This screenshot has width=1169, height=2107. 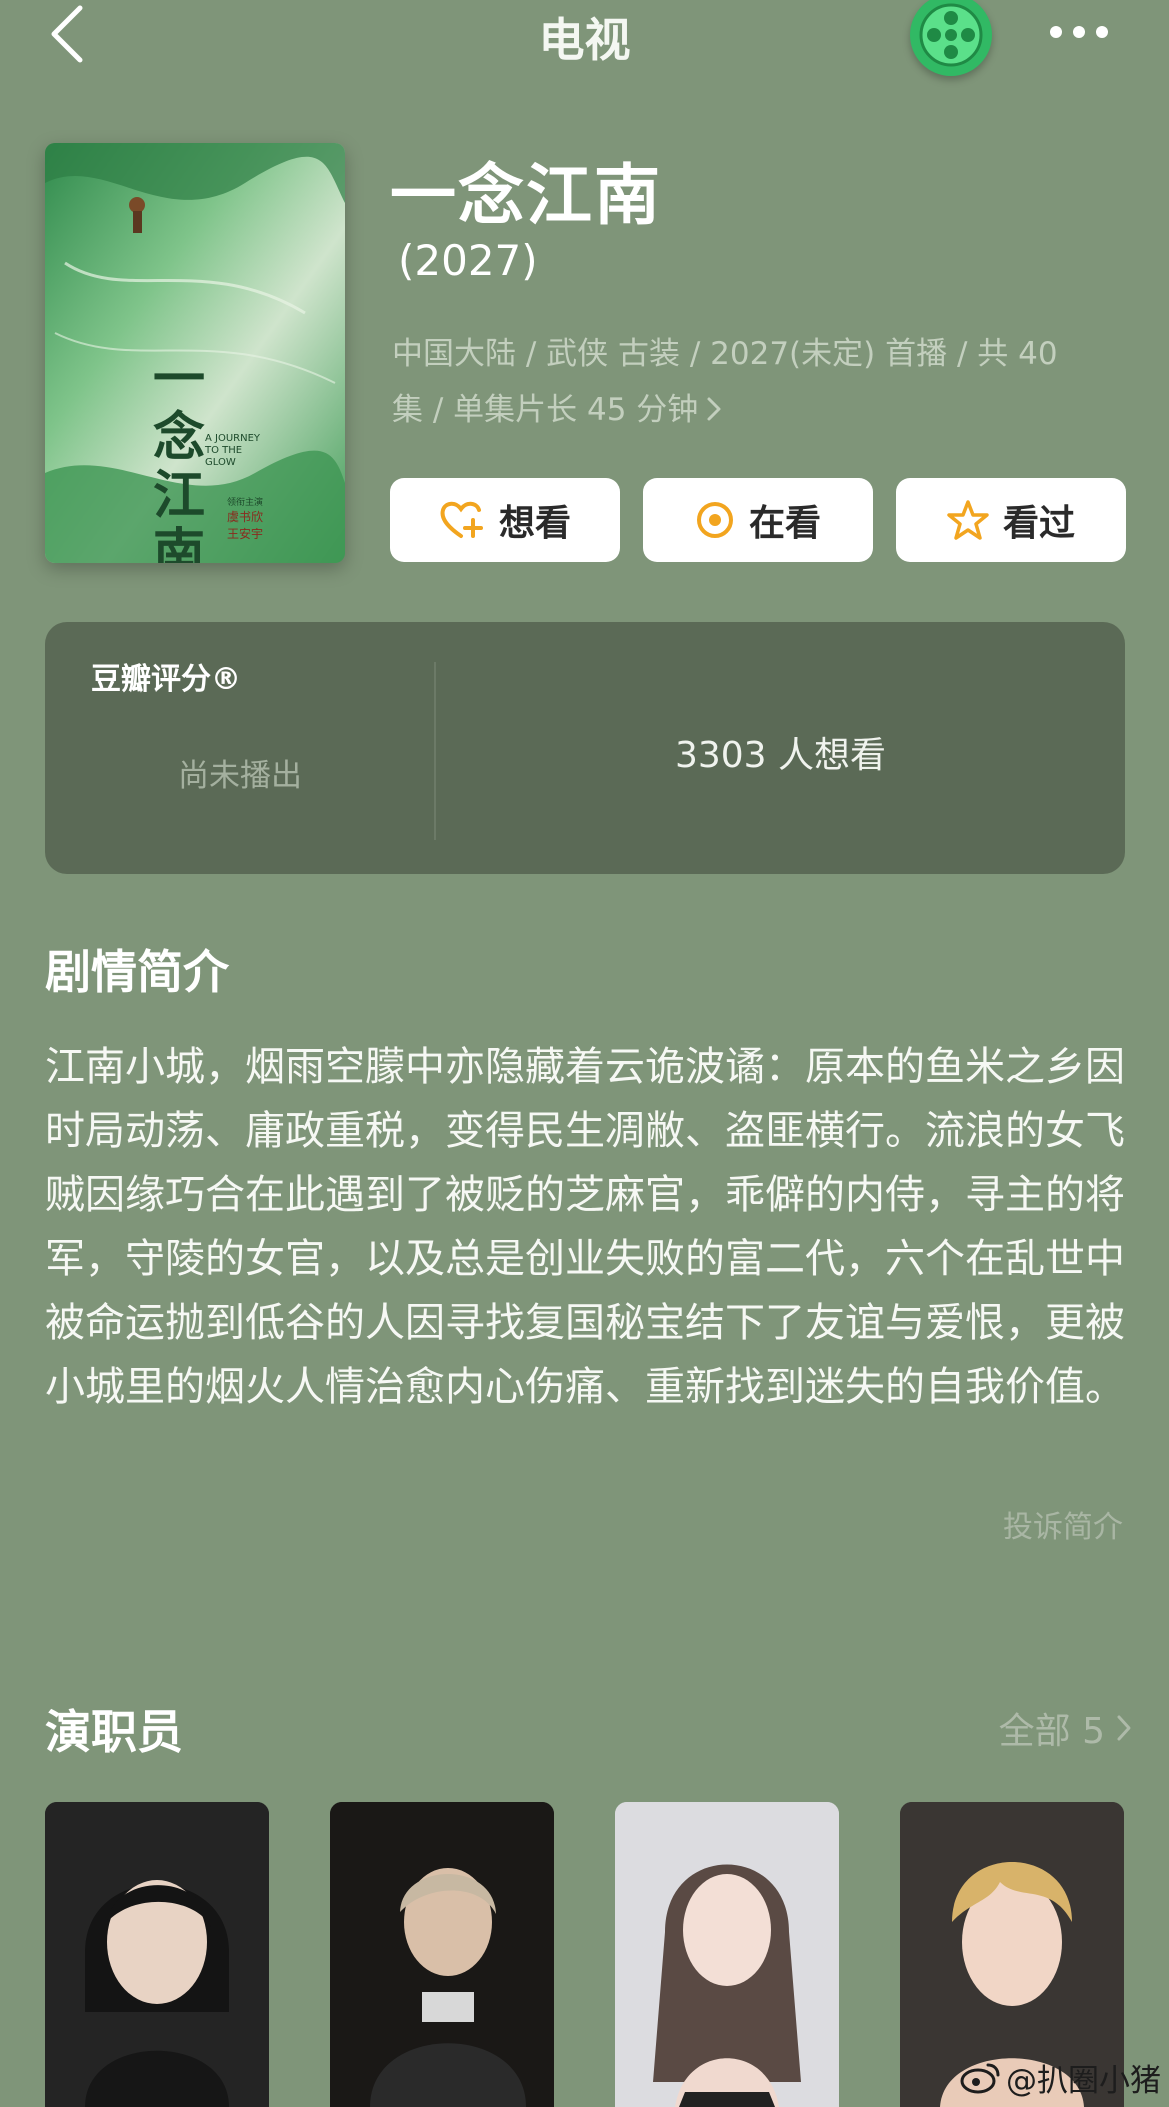 I want to click on weibo-watermark: @扒圈小猪, so click(x=1060, y=2077).